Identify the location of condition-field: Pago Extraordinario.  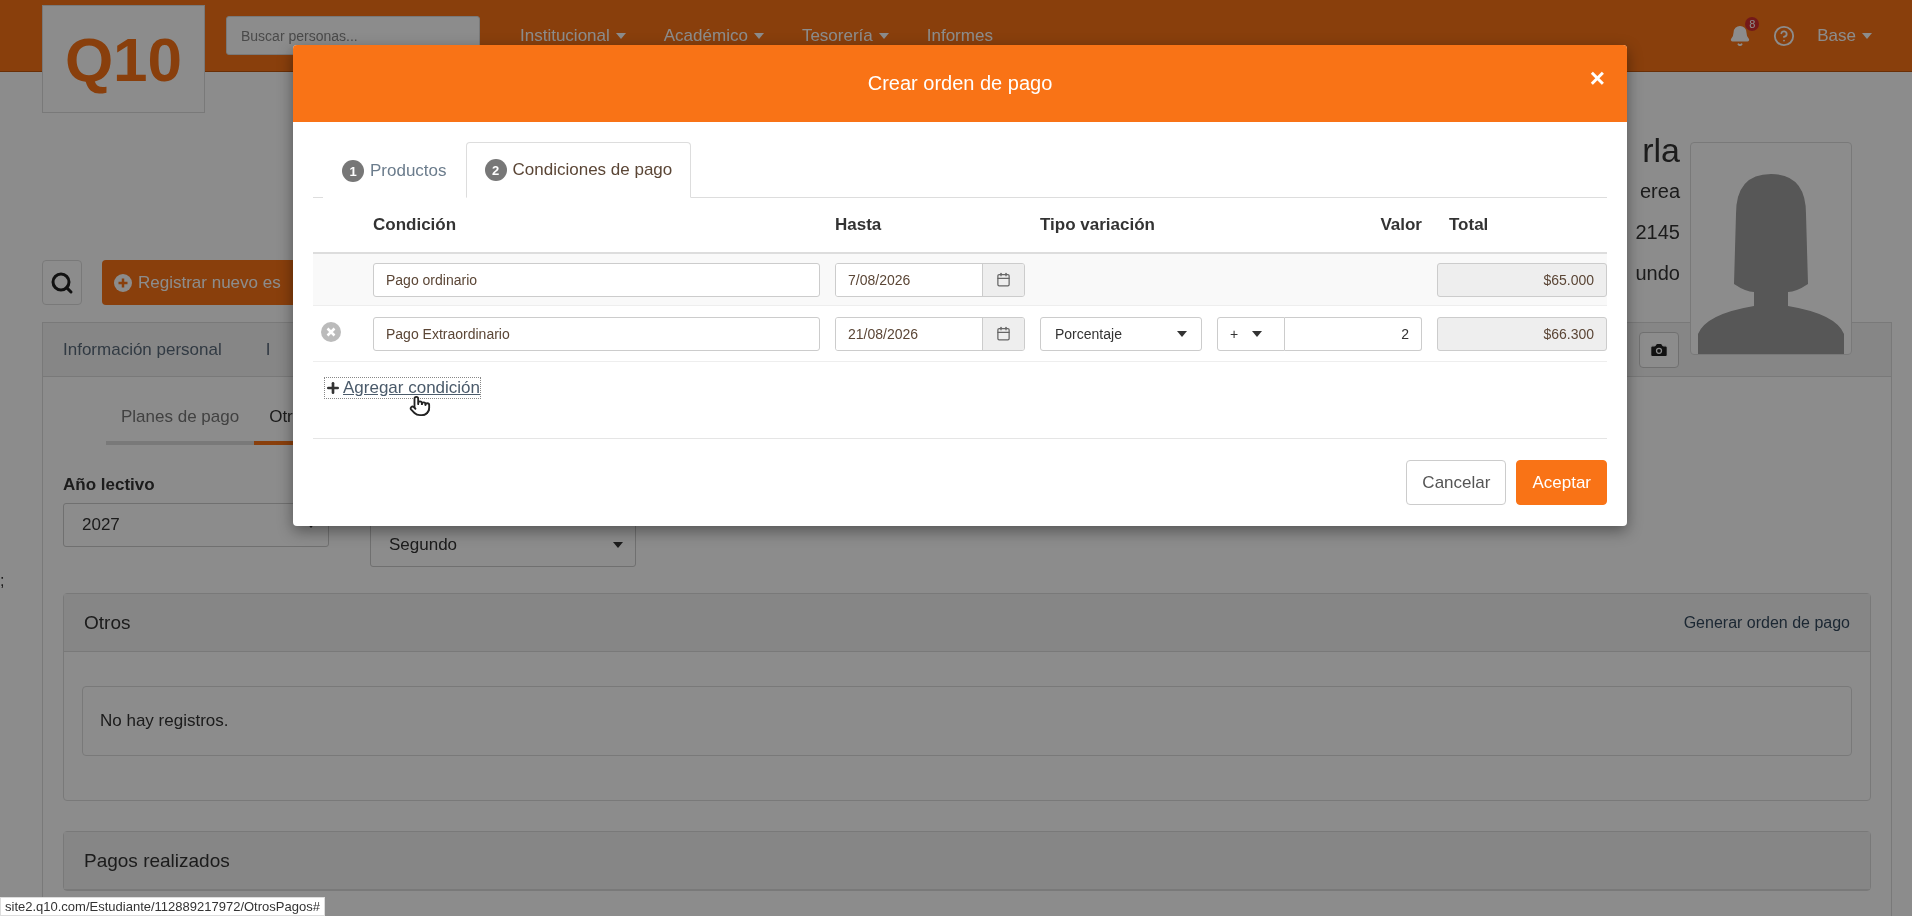
(596, 333).